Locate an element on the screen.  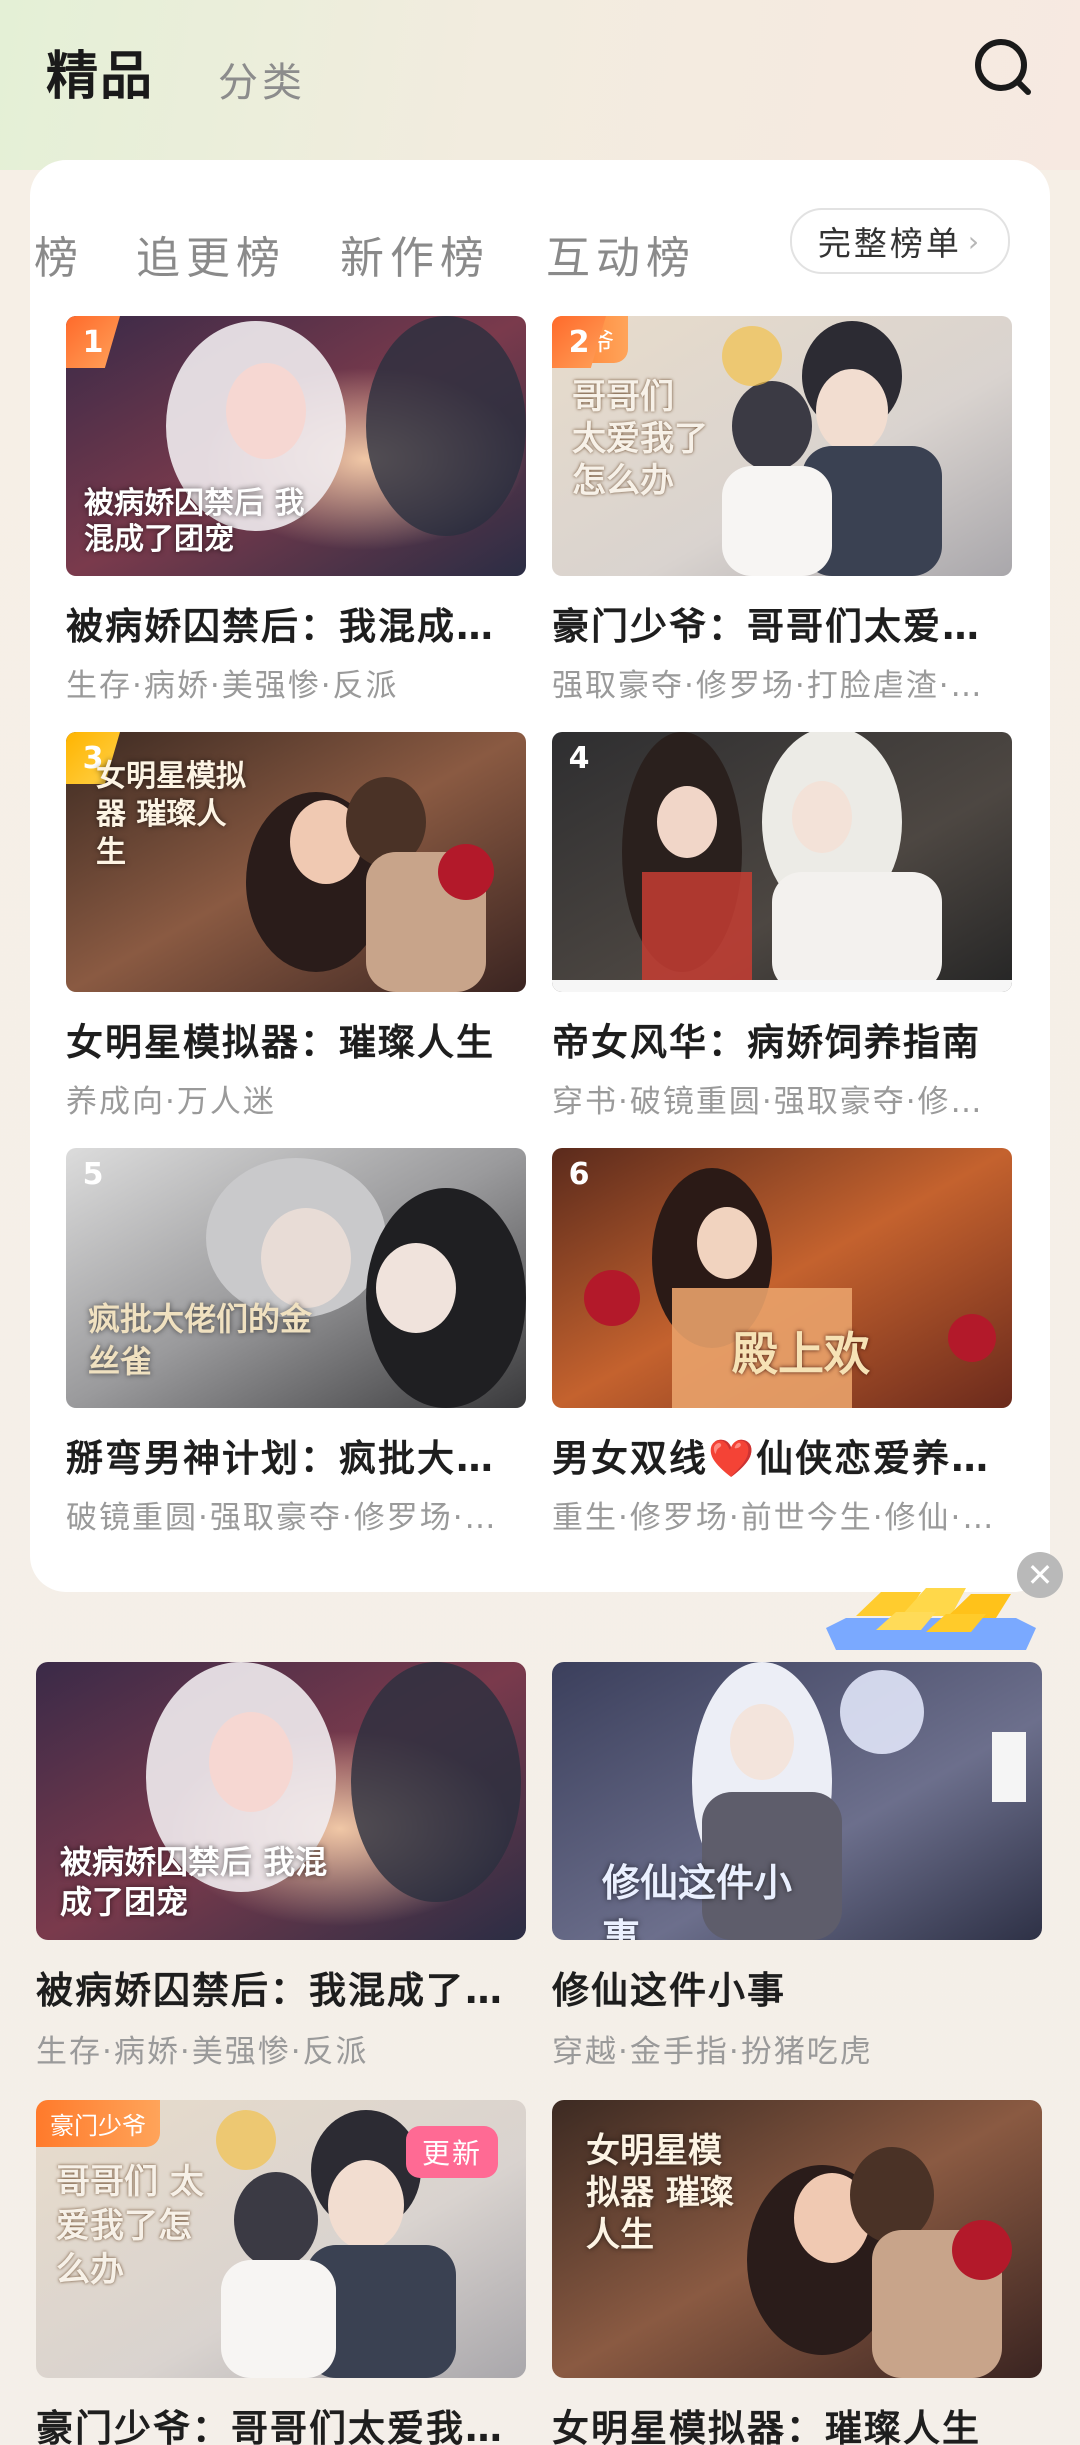
item-tags: 养成向·万人迷 is located at coordinates (171, 1102).